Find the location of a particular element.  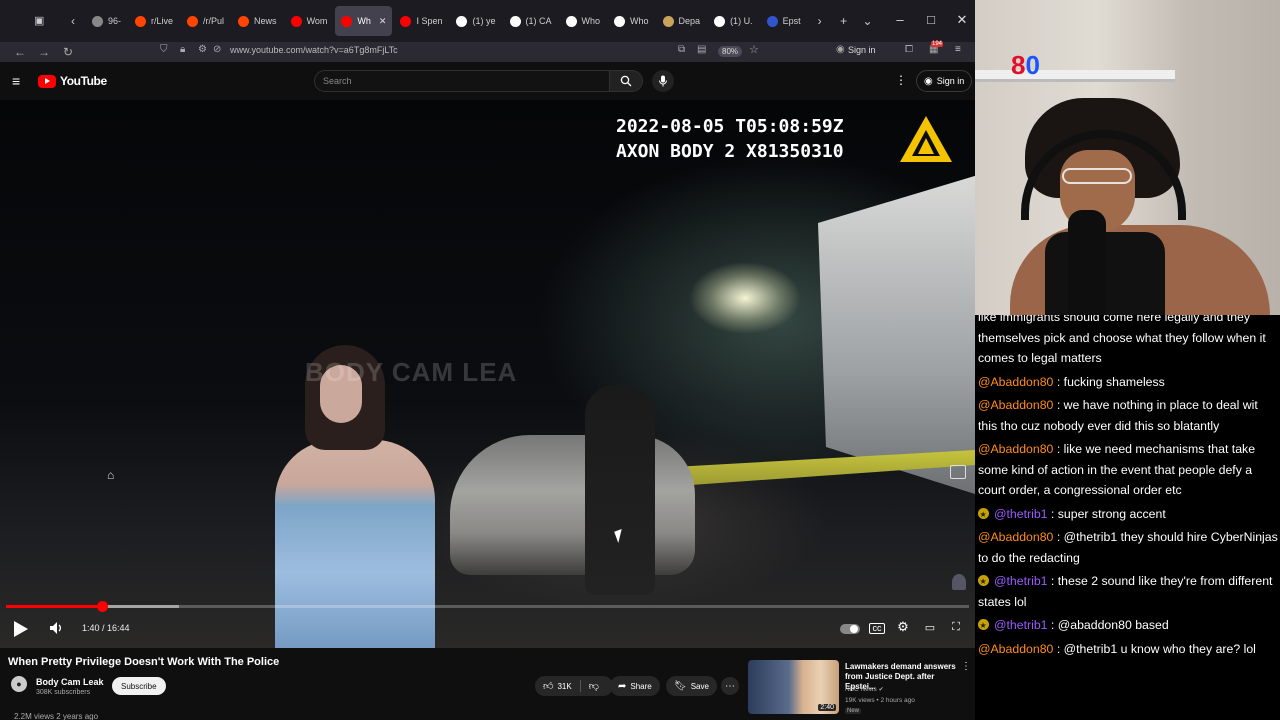

sign-in-label: Sign in is located at coordinates (950, 81).